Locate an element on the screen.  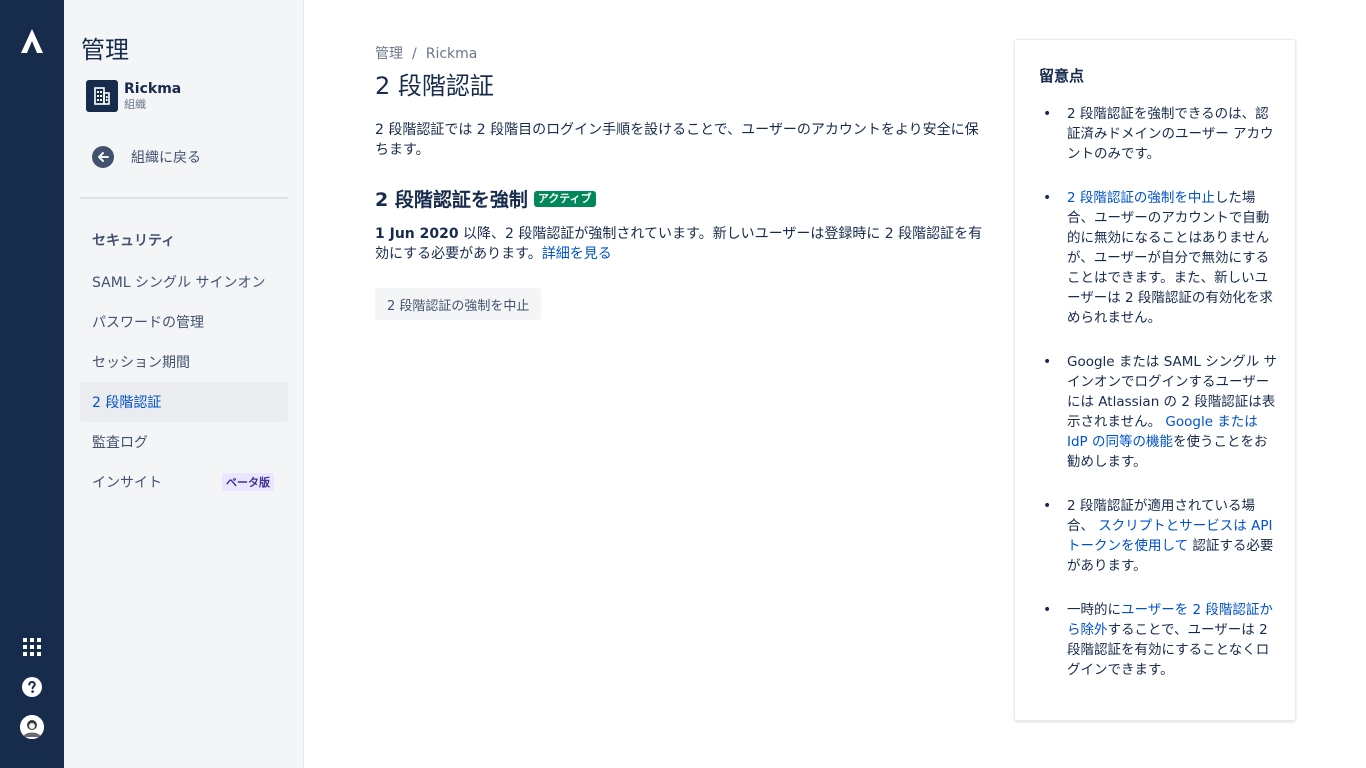
back-to-organization-button: 組織に戻る is located at coordinates (146, 157).